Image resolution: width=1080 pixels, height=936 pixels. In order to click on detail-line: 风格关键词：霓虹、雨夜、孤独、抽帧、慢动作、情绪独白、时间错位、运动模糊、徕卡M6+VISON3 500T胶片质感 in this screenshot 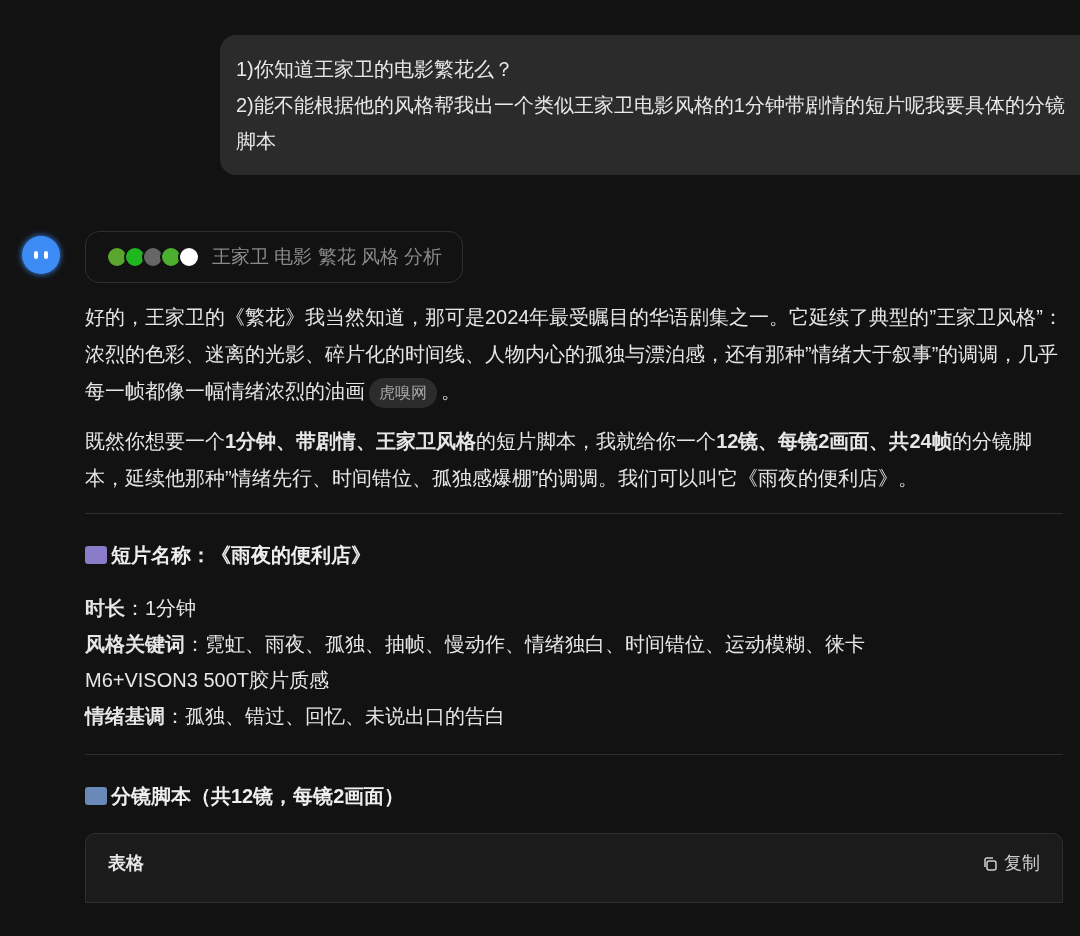, I will do `click(475, 662)`.